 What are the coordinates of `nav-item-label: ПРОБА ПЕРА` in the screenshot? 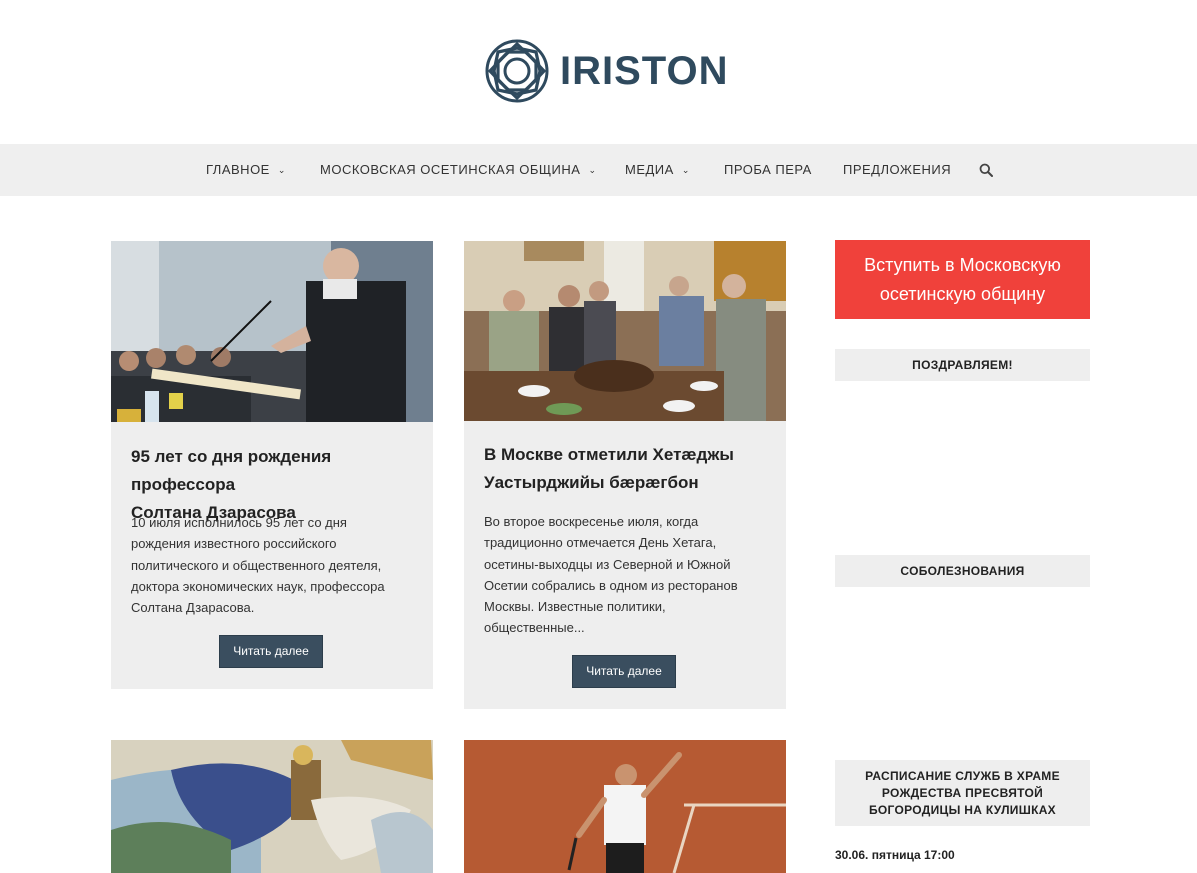 It's located at (768, 169).